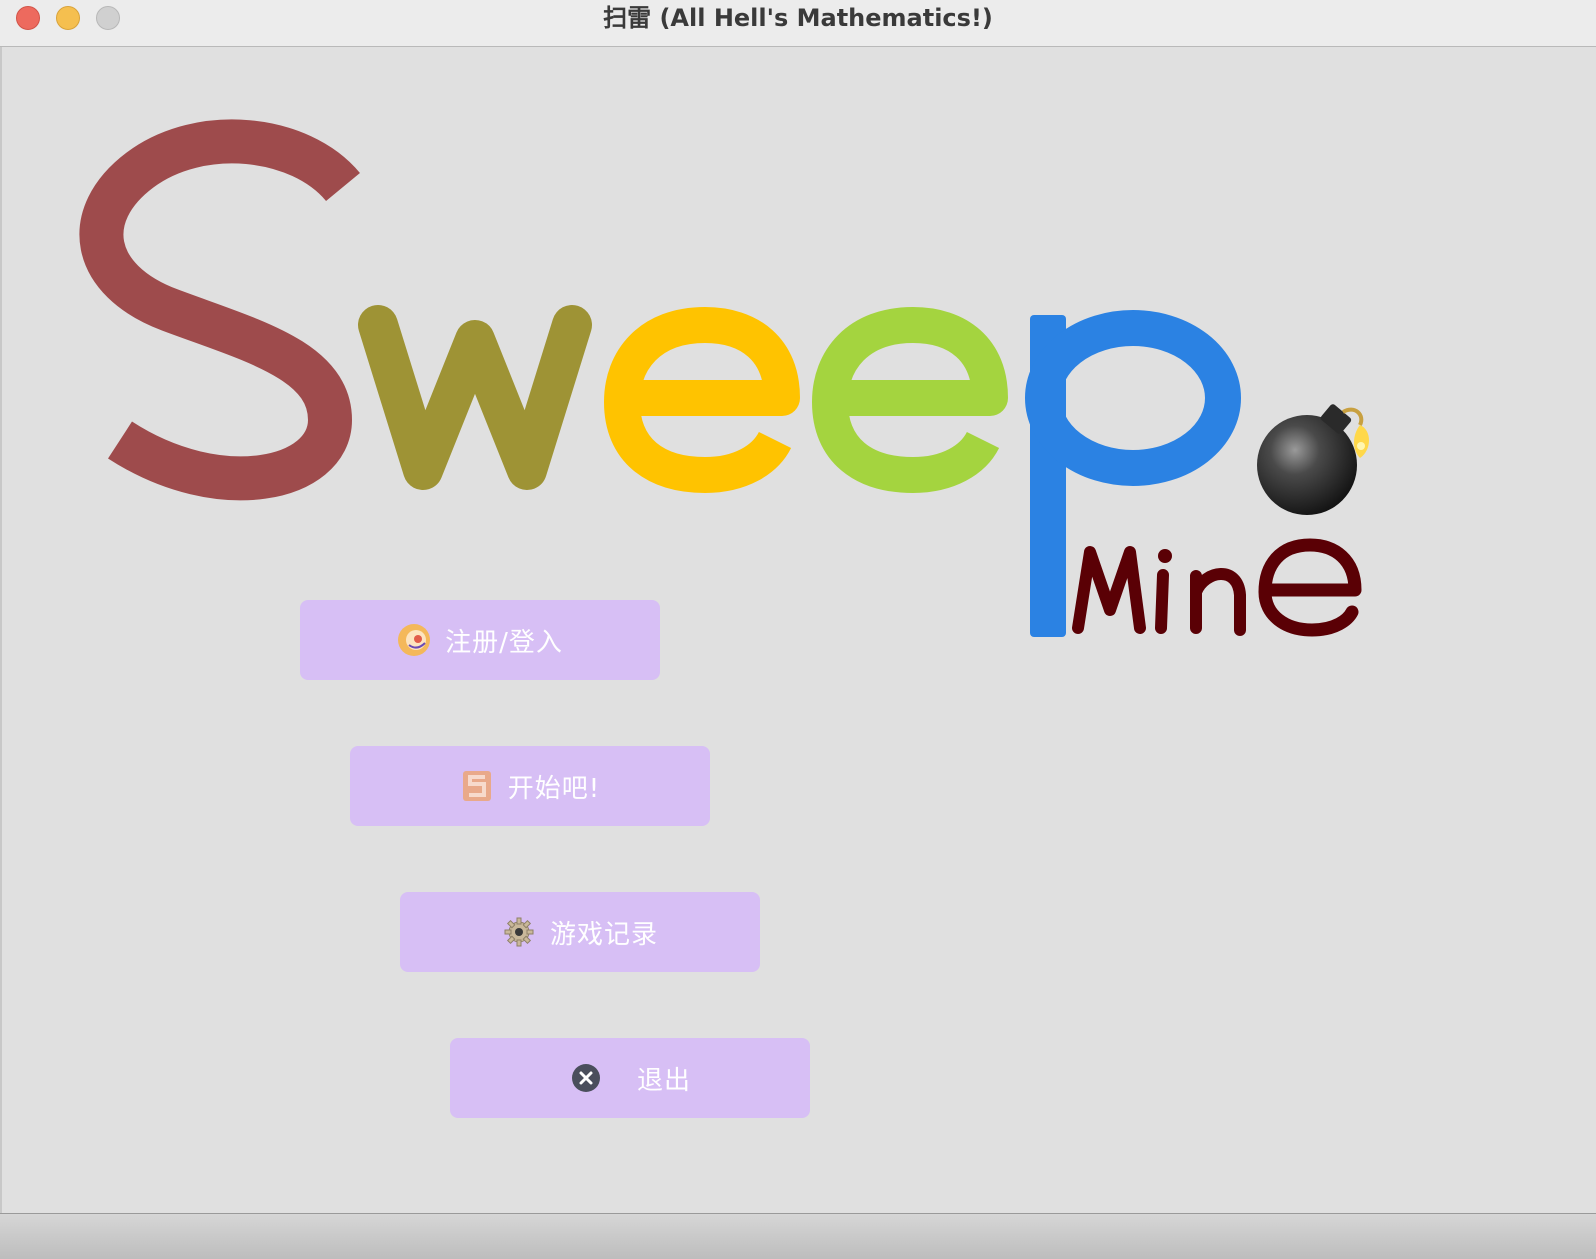 This screenshot has width=1596, height=1259. What do you see at coordinates (519, 932) in the screenshot?
I see `gear-icon` at bounding box center [519, 932].